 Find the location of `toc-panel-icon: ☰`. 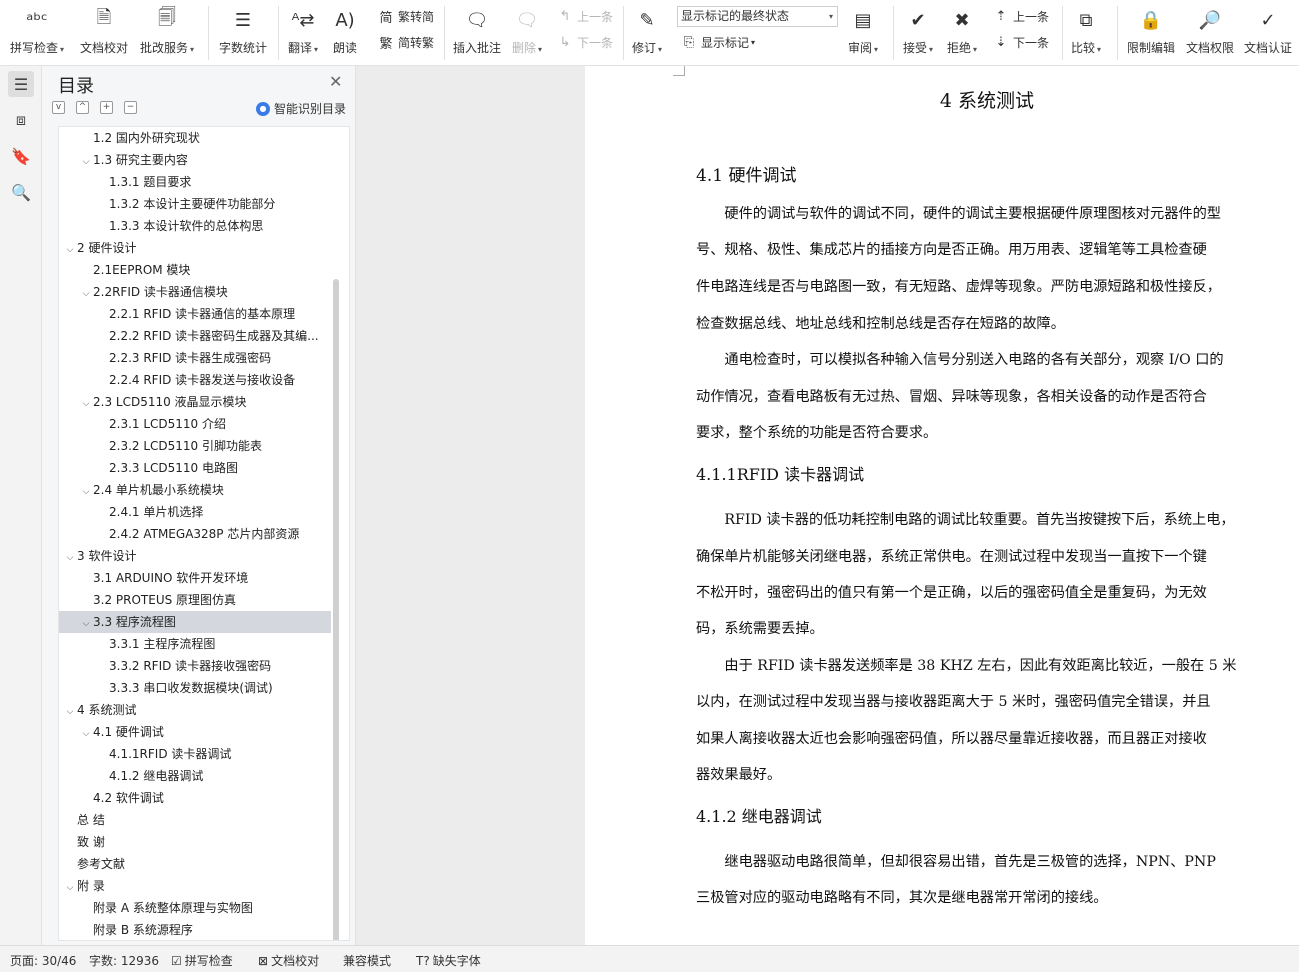

toc-panel-icon: ☰ is located at coordinates (21, 84).